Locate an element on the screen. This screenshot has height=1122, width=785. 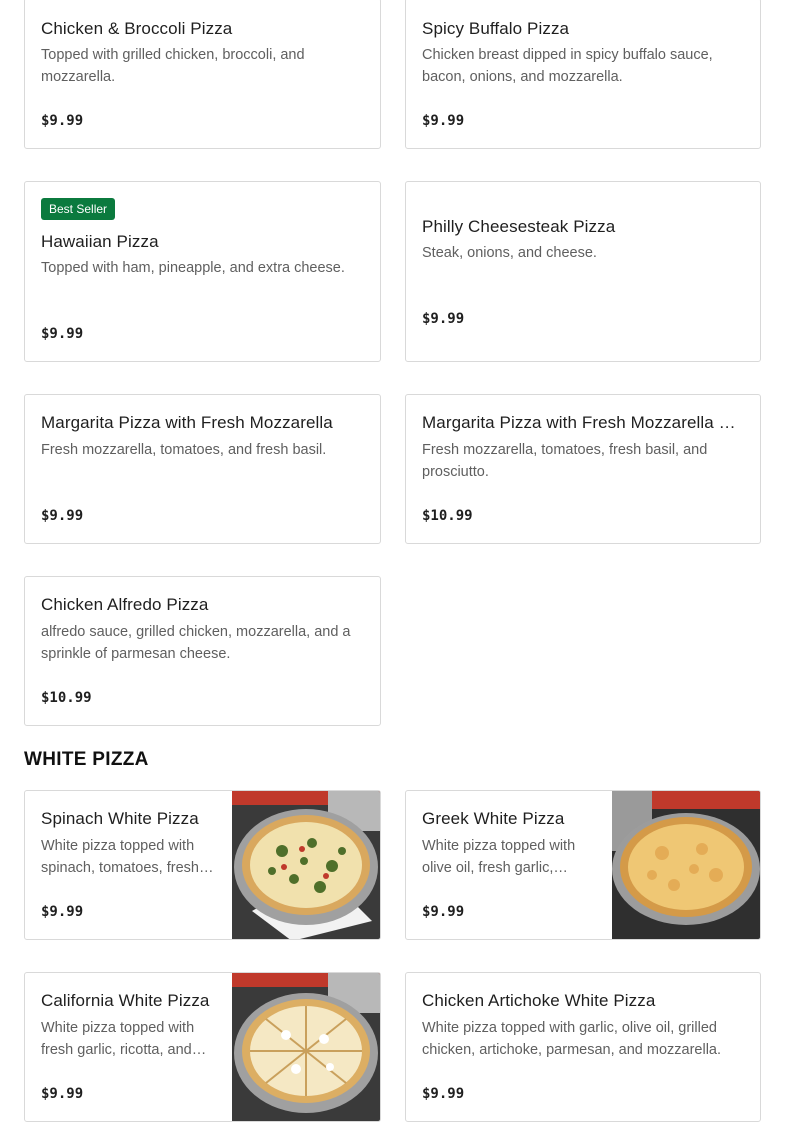
section-heading: WHITE PIZZA is located at coordinates (86, 759).